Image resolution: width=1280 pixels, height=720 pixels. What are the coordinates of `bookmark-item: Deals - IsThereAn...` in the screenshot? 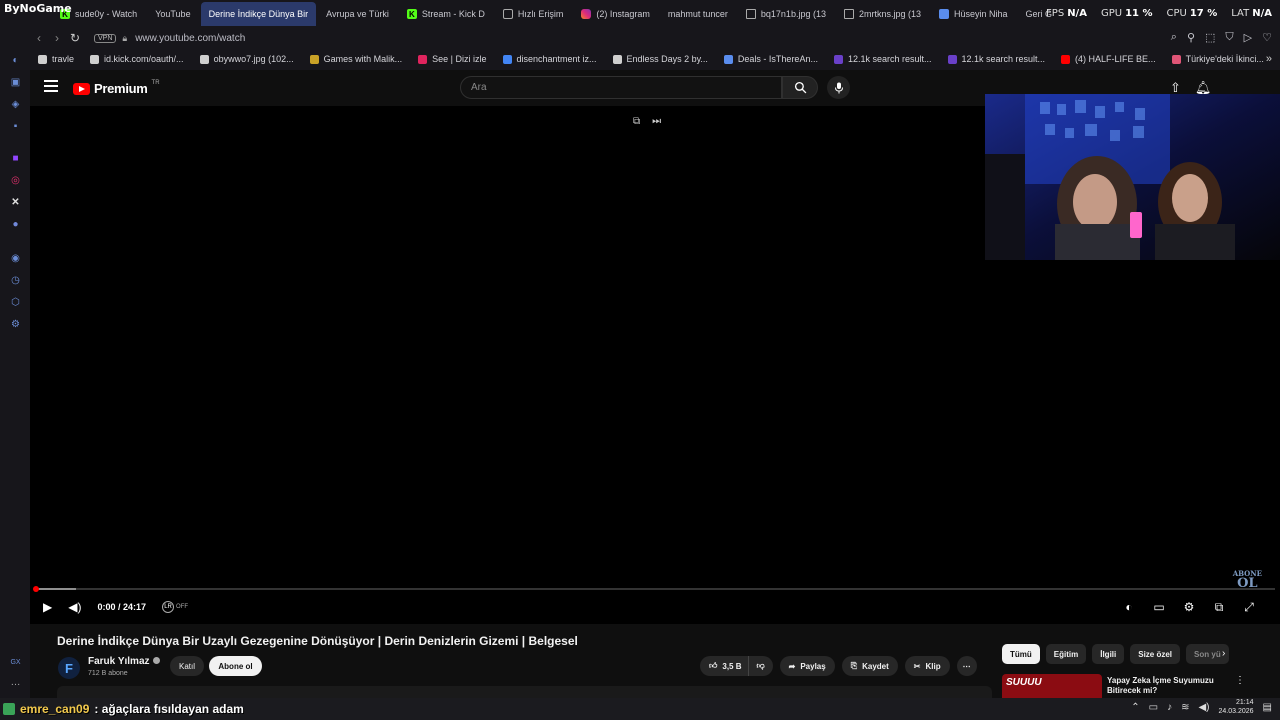 It's located at (771, 59).